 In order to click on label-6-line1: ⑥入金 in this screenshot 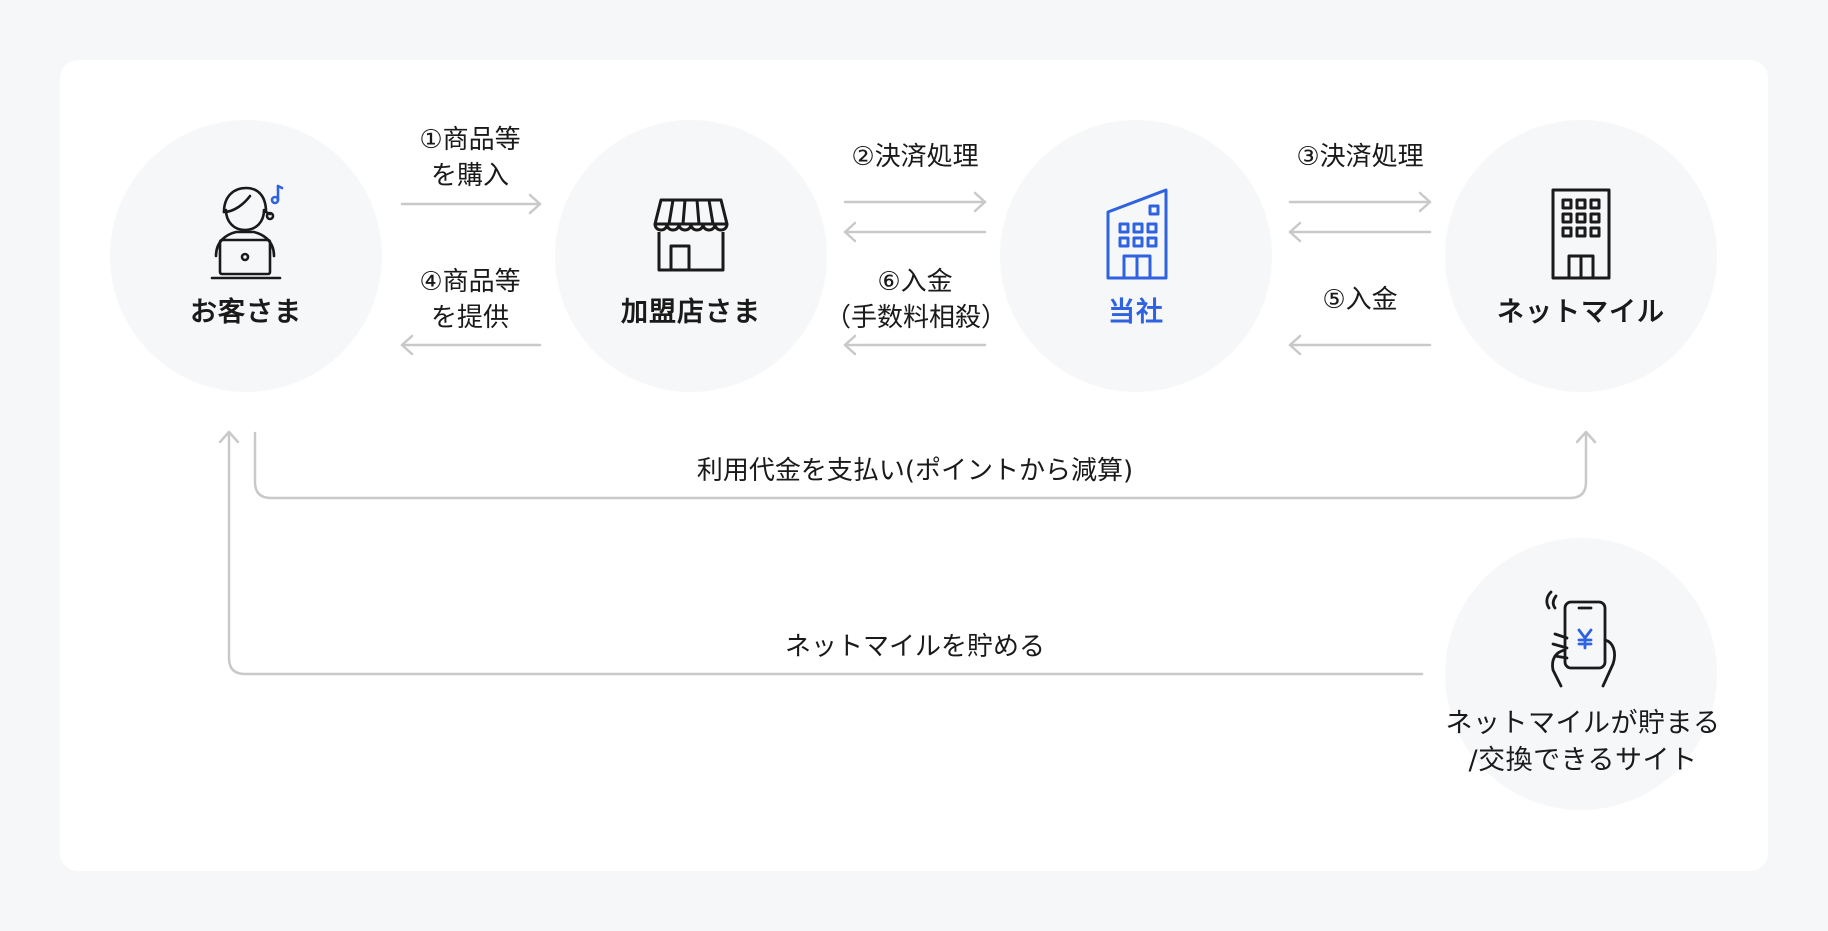, I will do `click(915, 282)`.